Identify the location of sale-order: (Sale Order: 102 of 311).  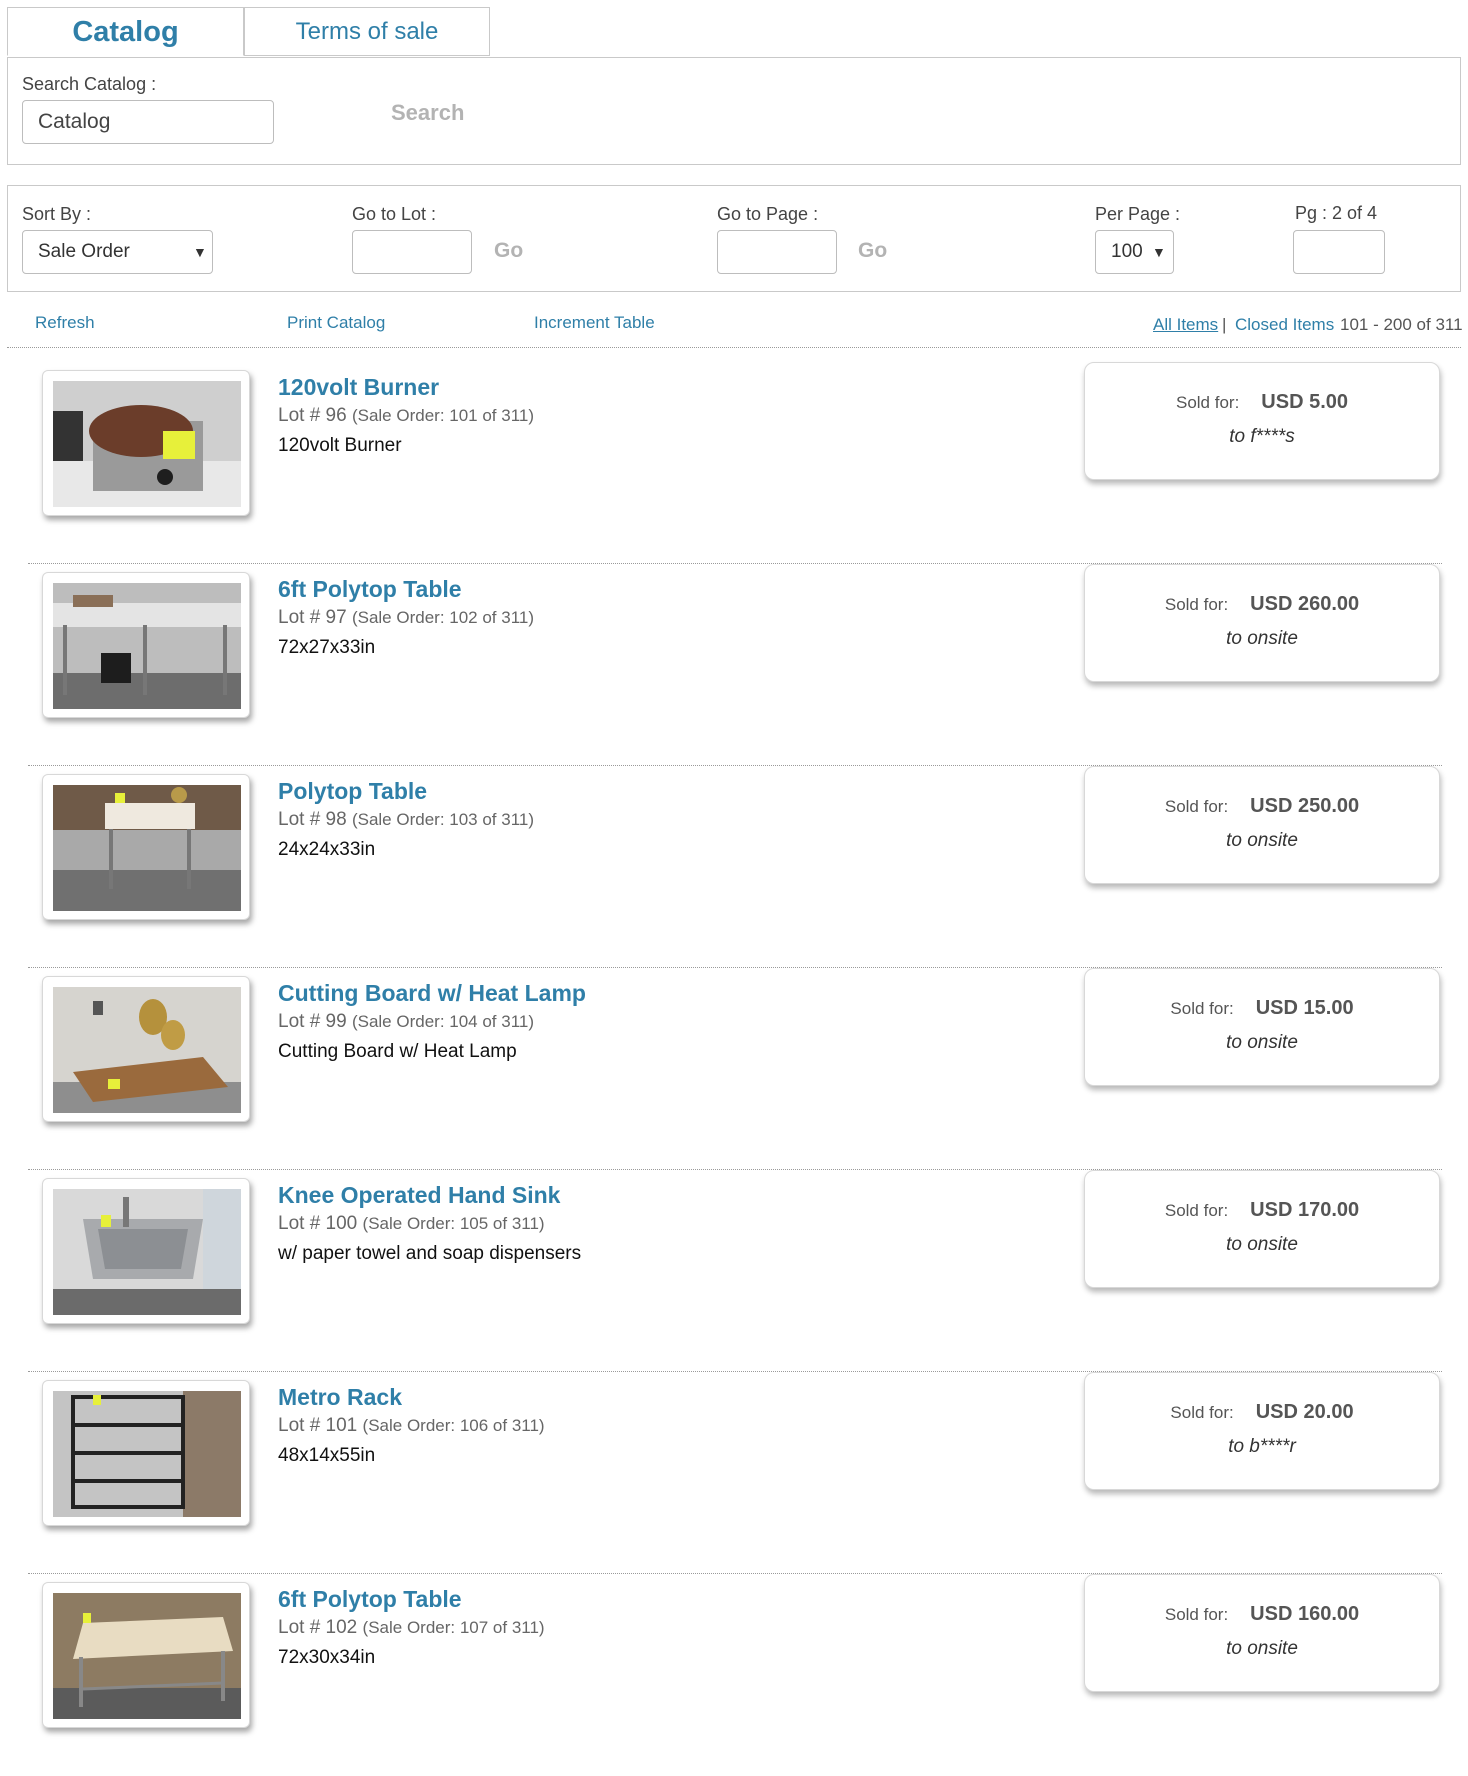
(443, 617).